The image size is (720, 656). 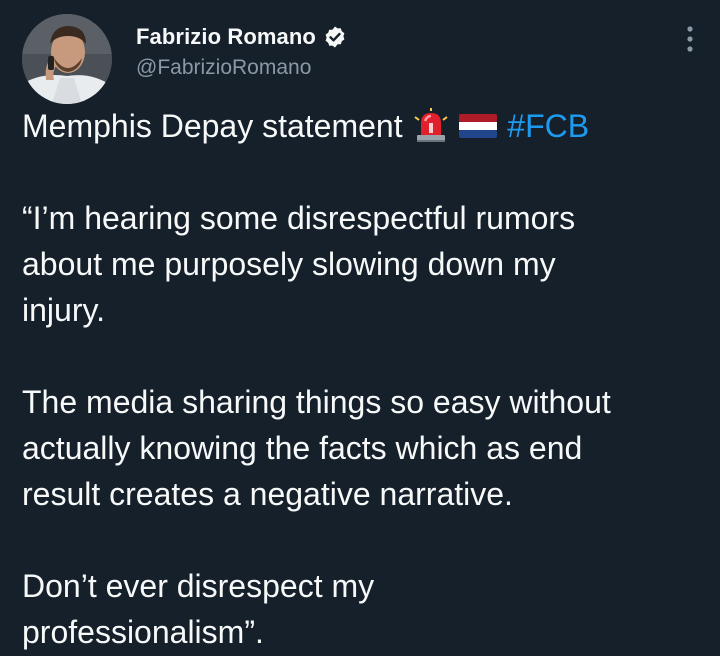 I want to click on tweet-headline: Memphis Depay statement #FCB, so click(x=362, y=126).